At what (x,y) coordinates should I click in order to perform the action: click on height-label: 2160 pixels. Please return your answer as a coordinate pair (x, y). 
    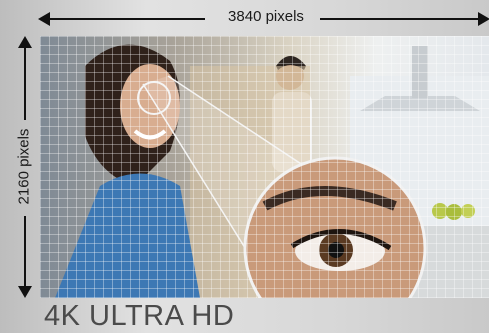
    Looking at the image, I should click on (24, 166).